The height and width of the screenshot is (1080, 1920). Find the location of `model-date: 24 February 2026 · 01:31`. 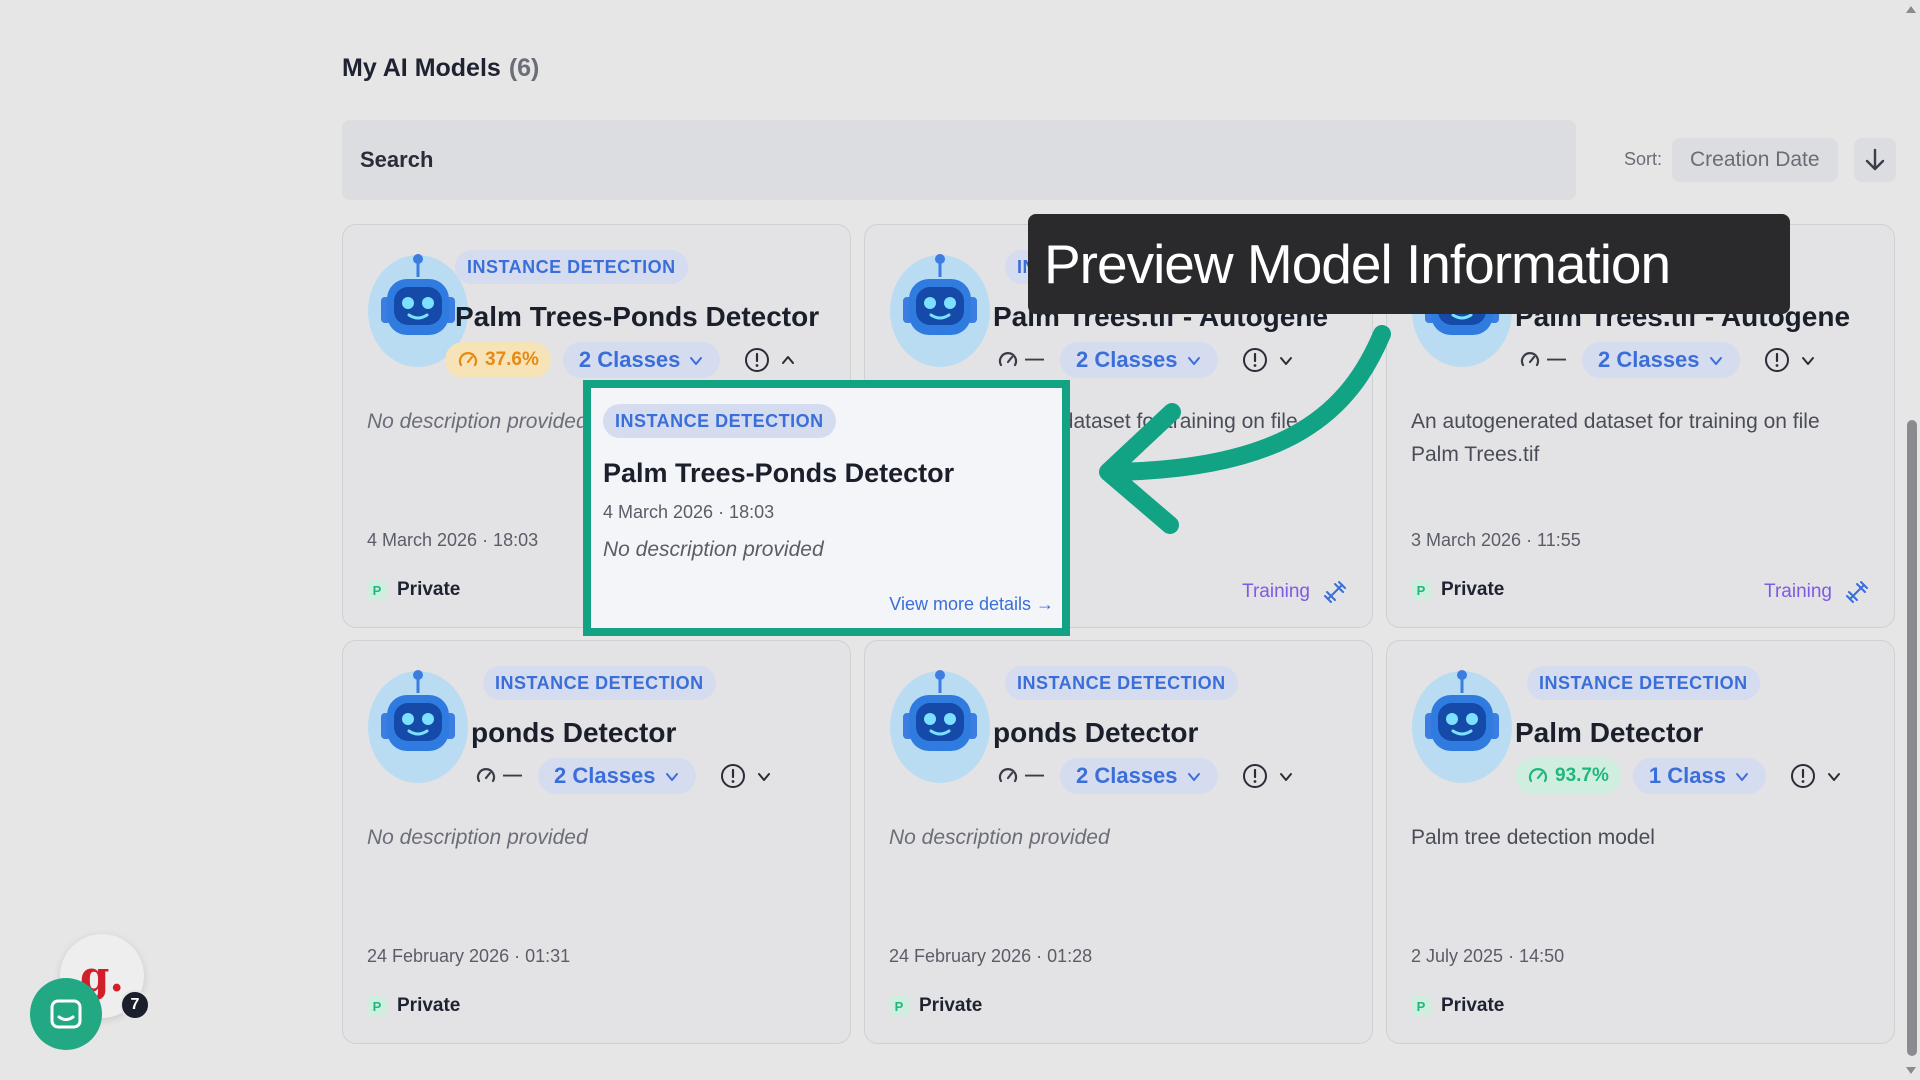

model-date: 24 February 2026 · 01:31 is located at coordinates (469, 956).